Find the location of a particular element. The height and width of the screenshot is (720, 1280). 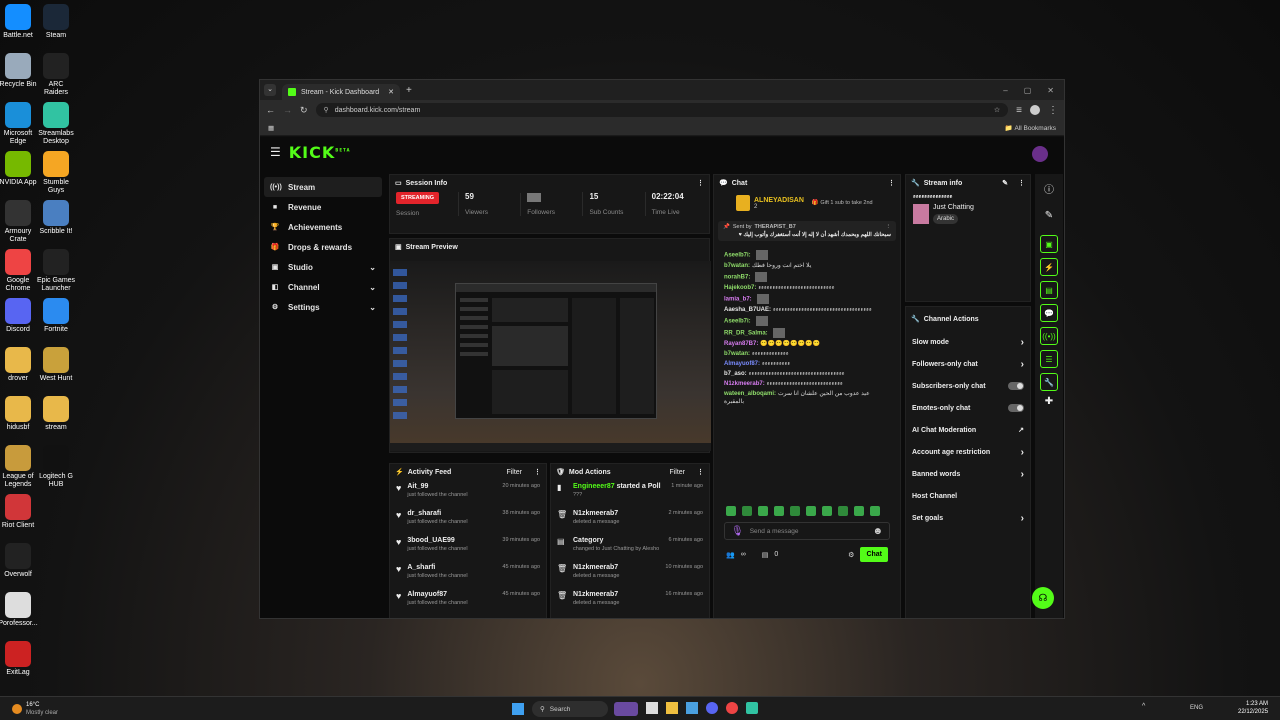

chat-message: lamia_b7: is located at coordinates (807, 299).